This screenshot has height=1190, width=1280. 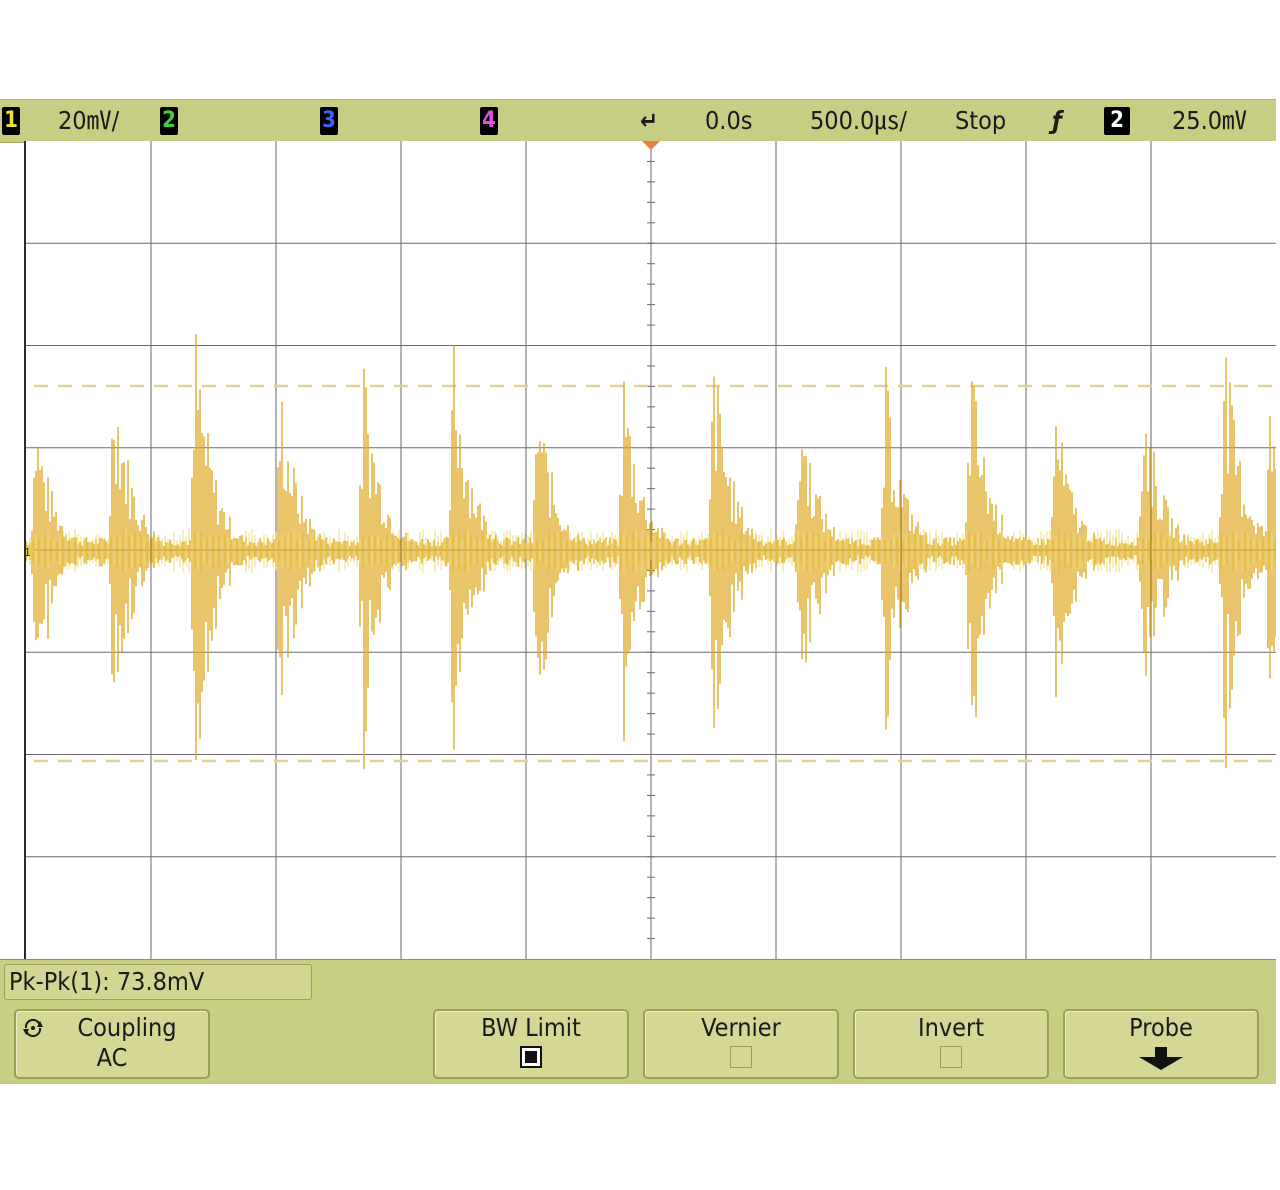 I want to click on bw-limit-checkbox, so click(x=531, y=1057).